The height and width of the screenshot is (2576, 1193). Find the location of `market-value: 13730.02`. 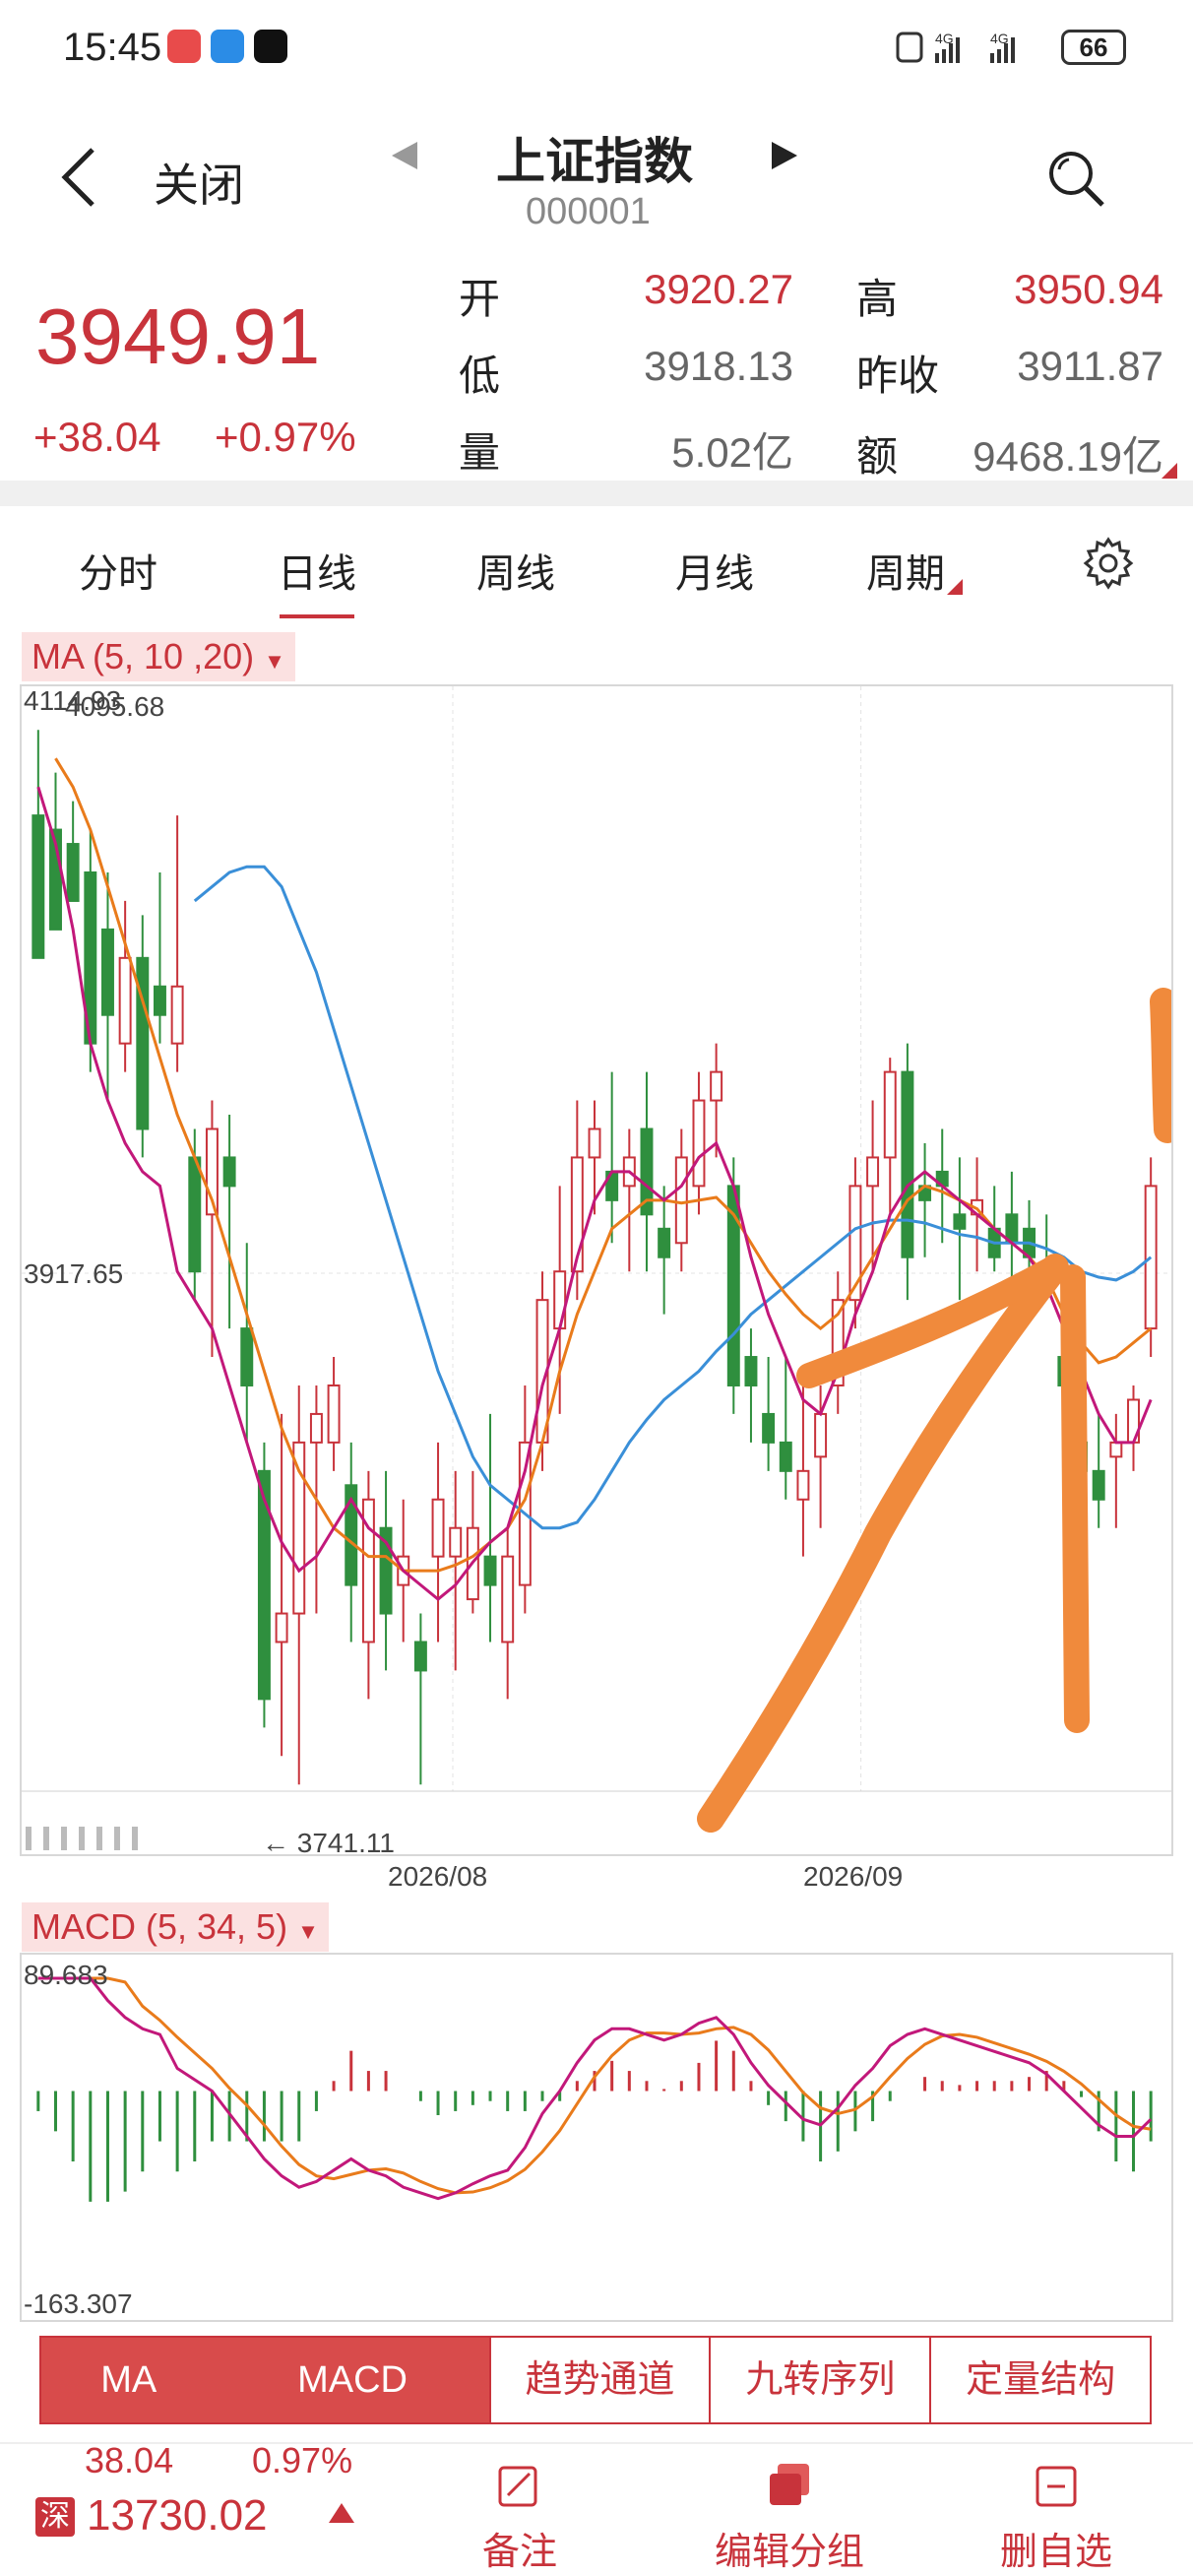

market-value: 13730.02 is located at coordinates (177, 2515).